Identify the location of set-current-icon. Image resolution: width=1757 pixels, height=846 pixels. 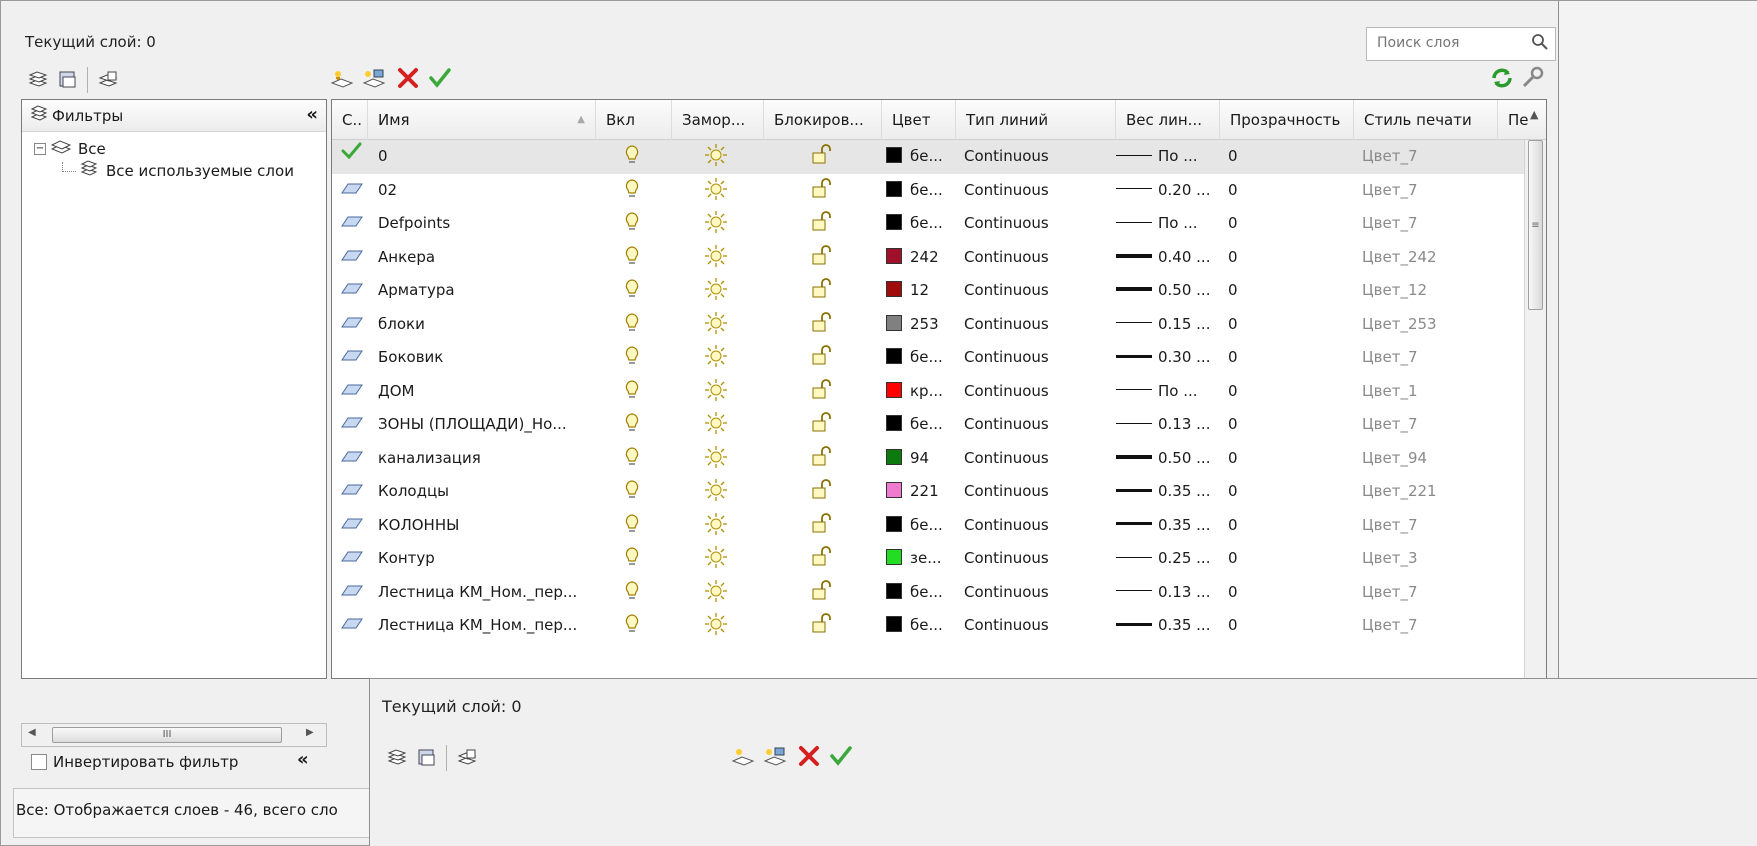
(841, 756).